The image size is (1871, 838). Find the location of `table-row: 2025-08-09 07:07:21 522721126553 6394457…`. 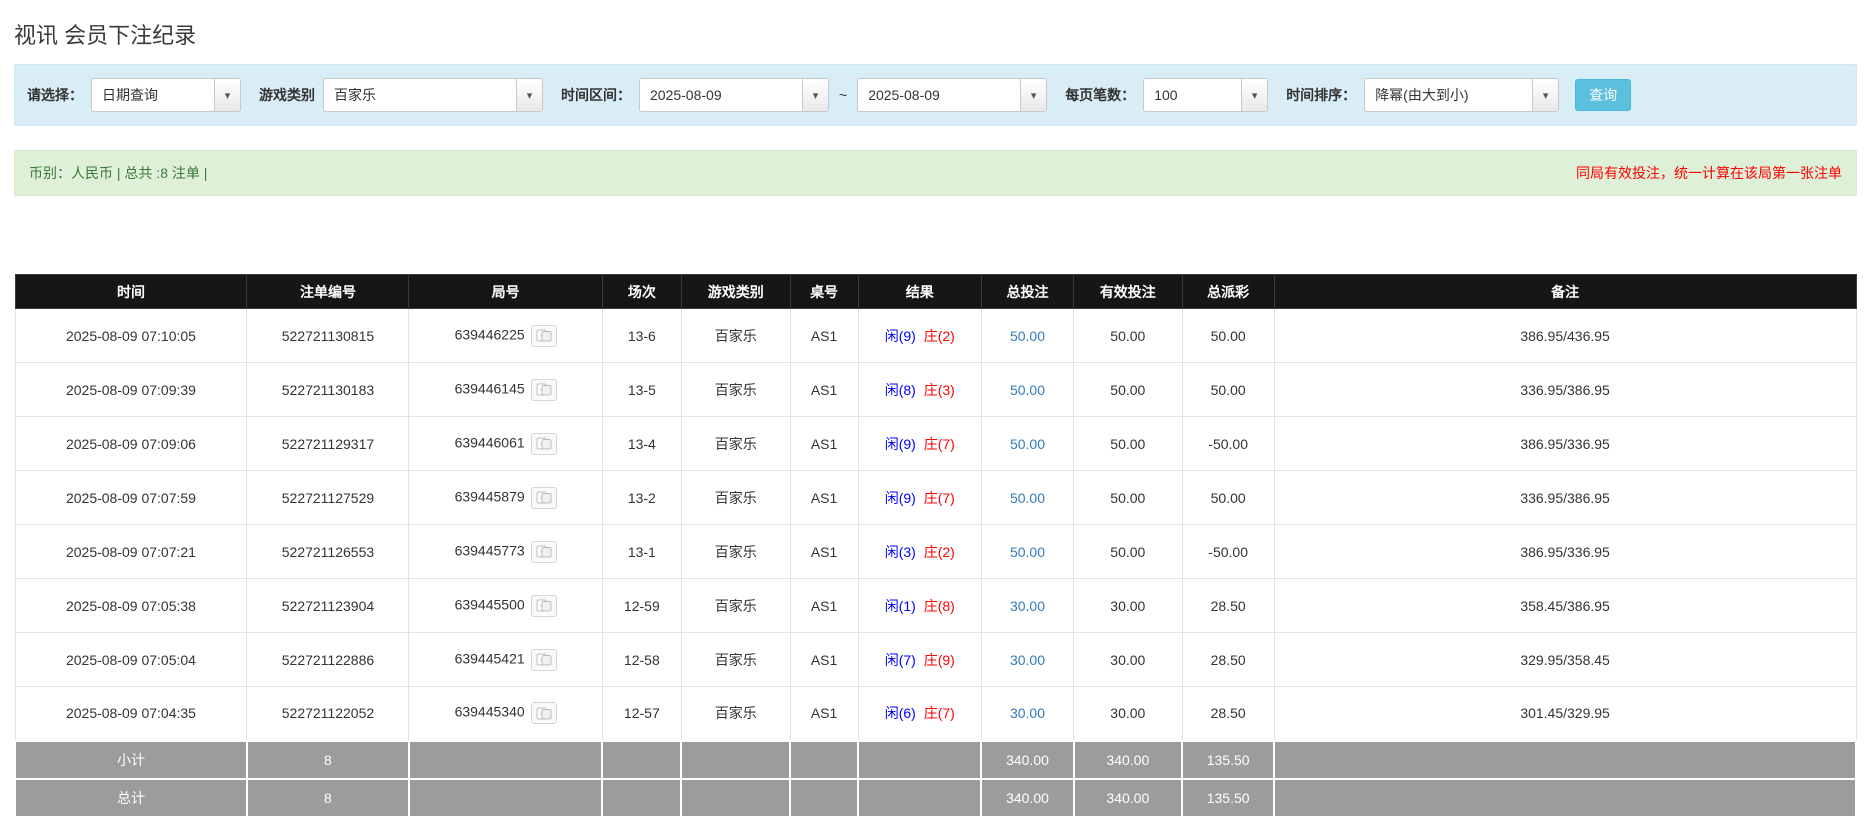

table-row: 2025-08-09 07:07:21 522721126553 6394457… is located at coordinates (935, 551).